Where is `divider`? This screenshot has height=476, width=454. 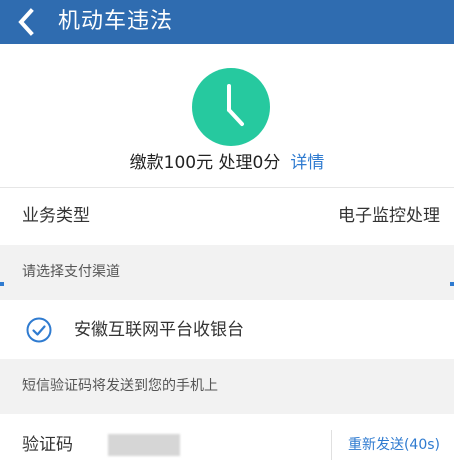 divider is located at coordinates (331, 445).